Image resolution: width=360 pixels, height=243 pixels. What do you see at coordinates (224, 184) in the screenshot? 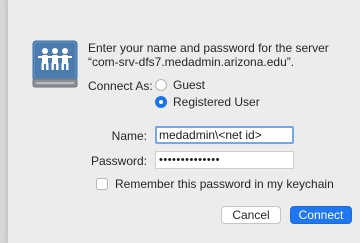
I see `remember-password-label: Remember this password in my keychain` at bounding box center [224, 184].